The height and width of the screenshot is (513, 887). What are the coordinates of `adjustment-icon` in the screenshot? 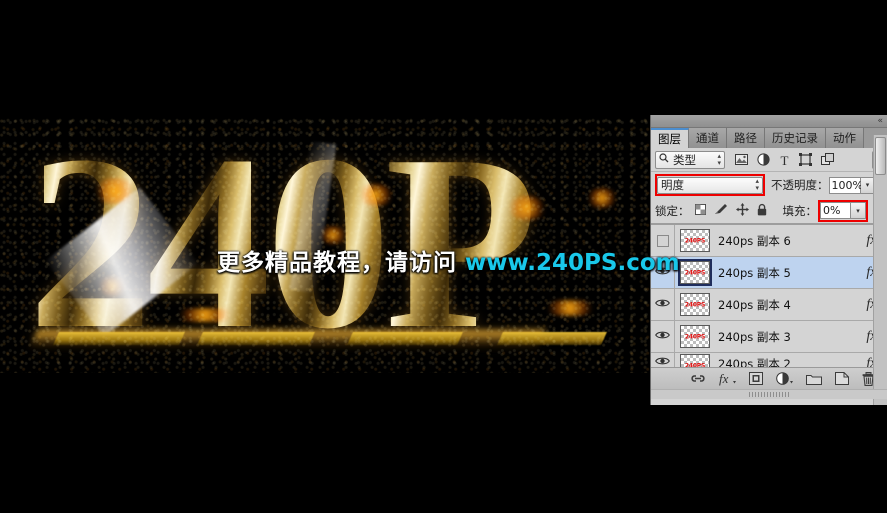 It's located at (763, 159).